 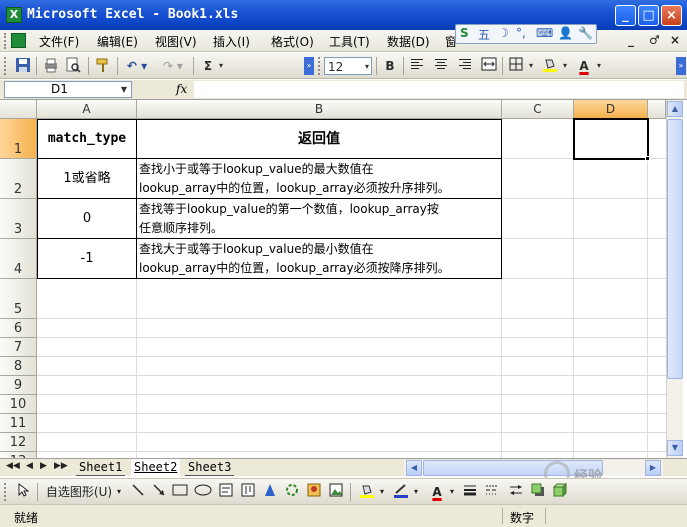 I want to click on 3d-style-icon, so click(x=560, y=491).